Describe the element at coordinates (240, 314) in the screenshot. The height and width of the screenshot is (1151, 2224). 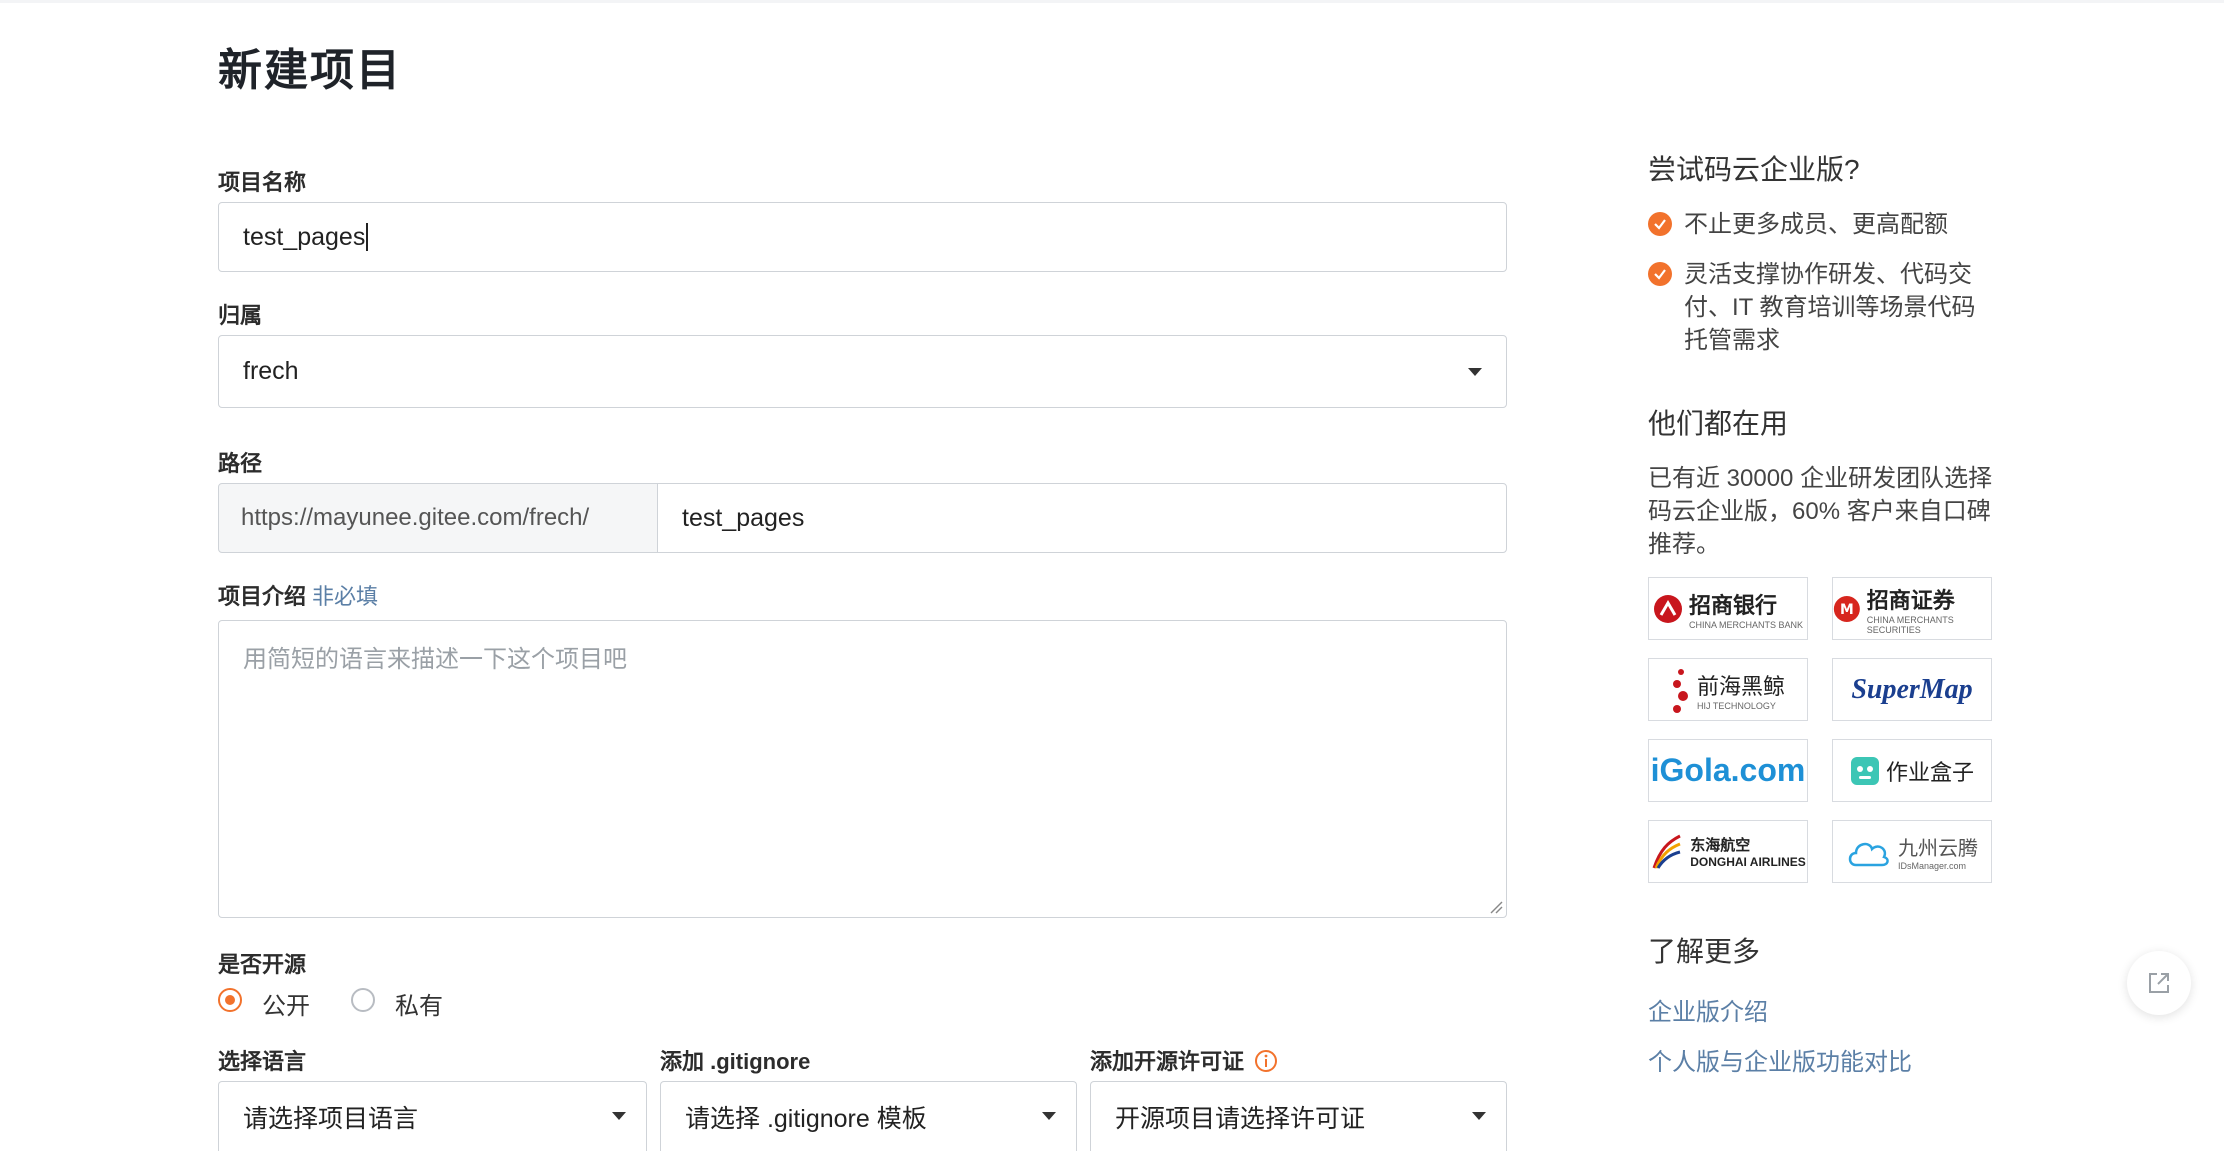
I see `owner-label: 归属` at that location.